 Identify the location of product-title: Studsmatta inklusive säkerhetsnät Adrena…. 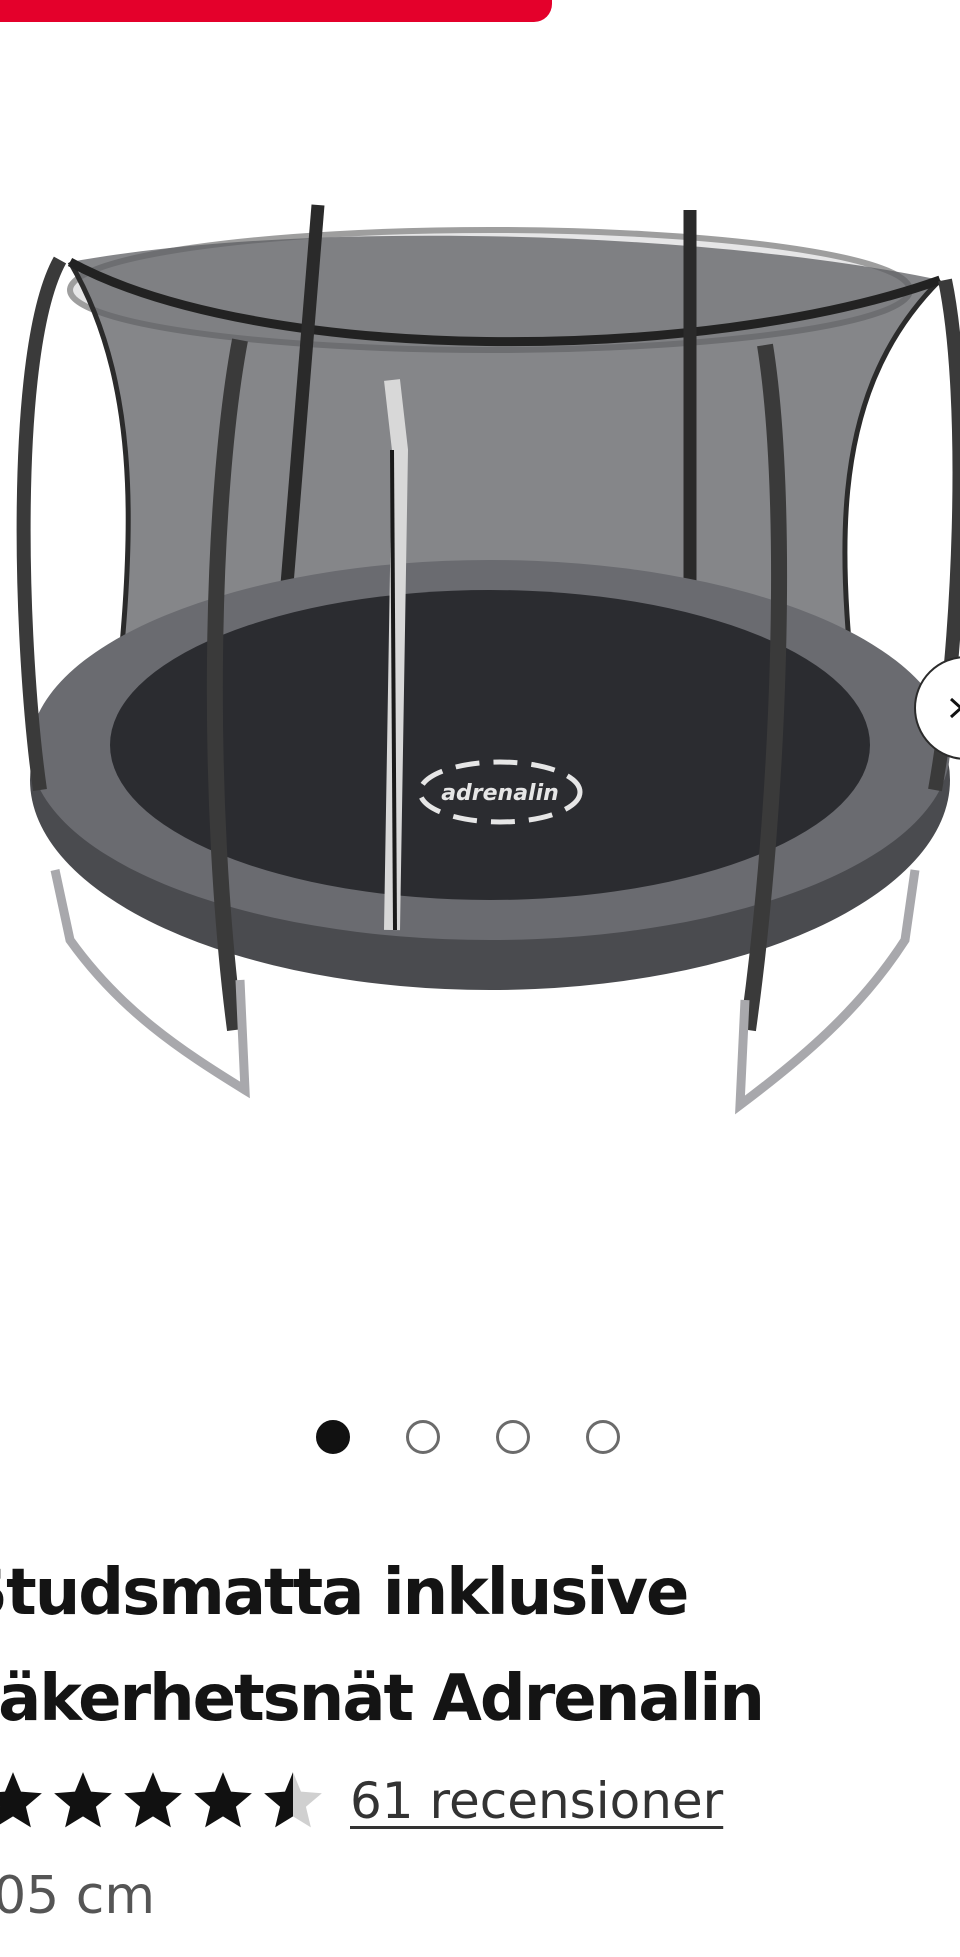
(480, 1646).